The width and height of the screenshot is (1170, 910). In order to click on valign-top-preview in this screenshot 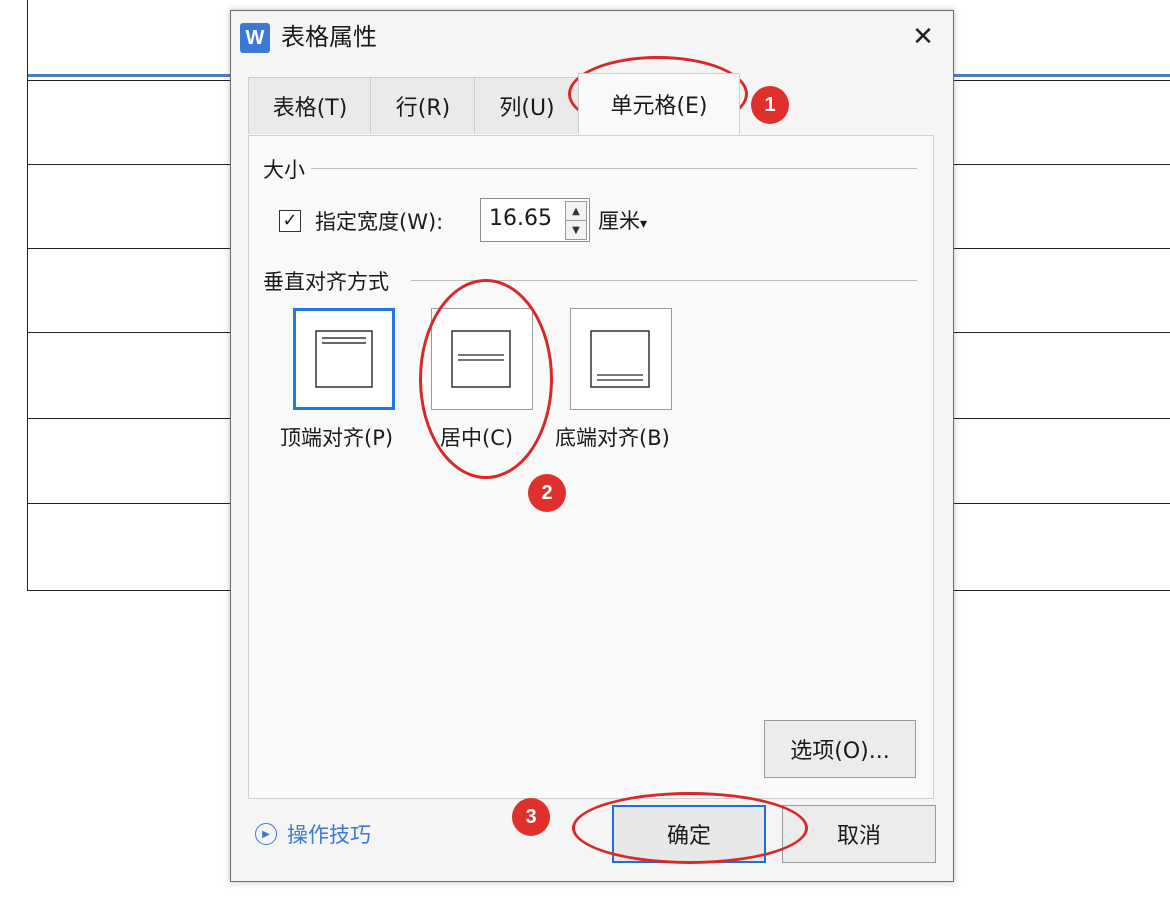, I will do `click(344, 359)`.